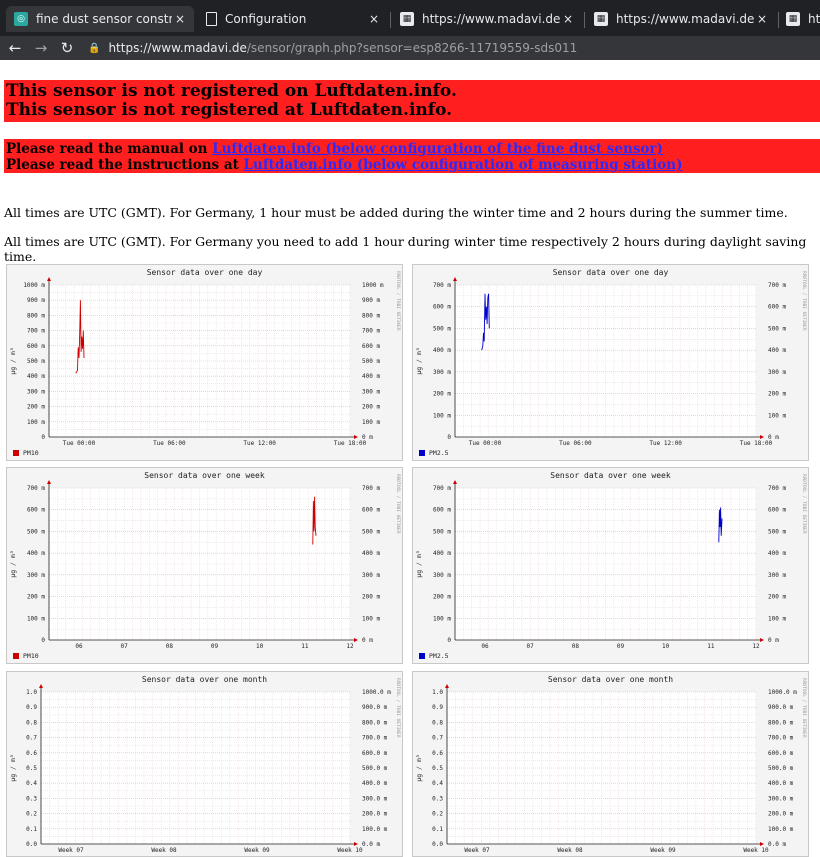 The width and height of the screenshot is (820, 857). What do you see at coordinates (79, 443) in the screenshot?
I see `x-tick-label: Tue 00:00` at bounding box center [79, 443].